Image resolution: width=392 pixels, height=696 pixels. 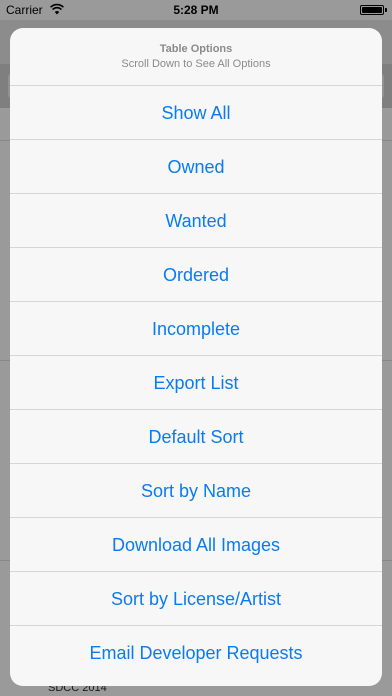 I want to click on action-sheet-subtitle: Scroll Down to See All Options, so click(x=196, y=64).